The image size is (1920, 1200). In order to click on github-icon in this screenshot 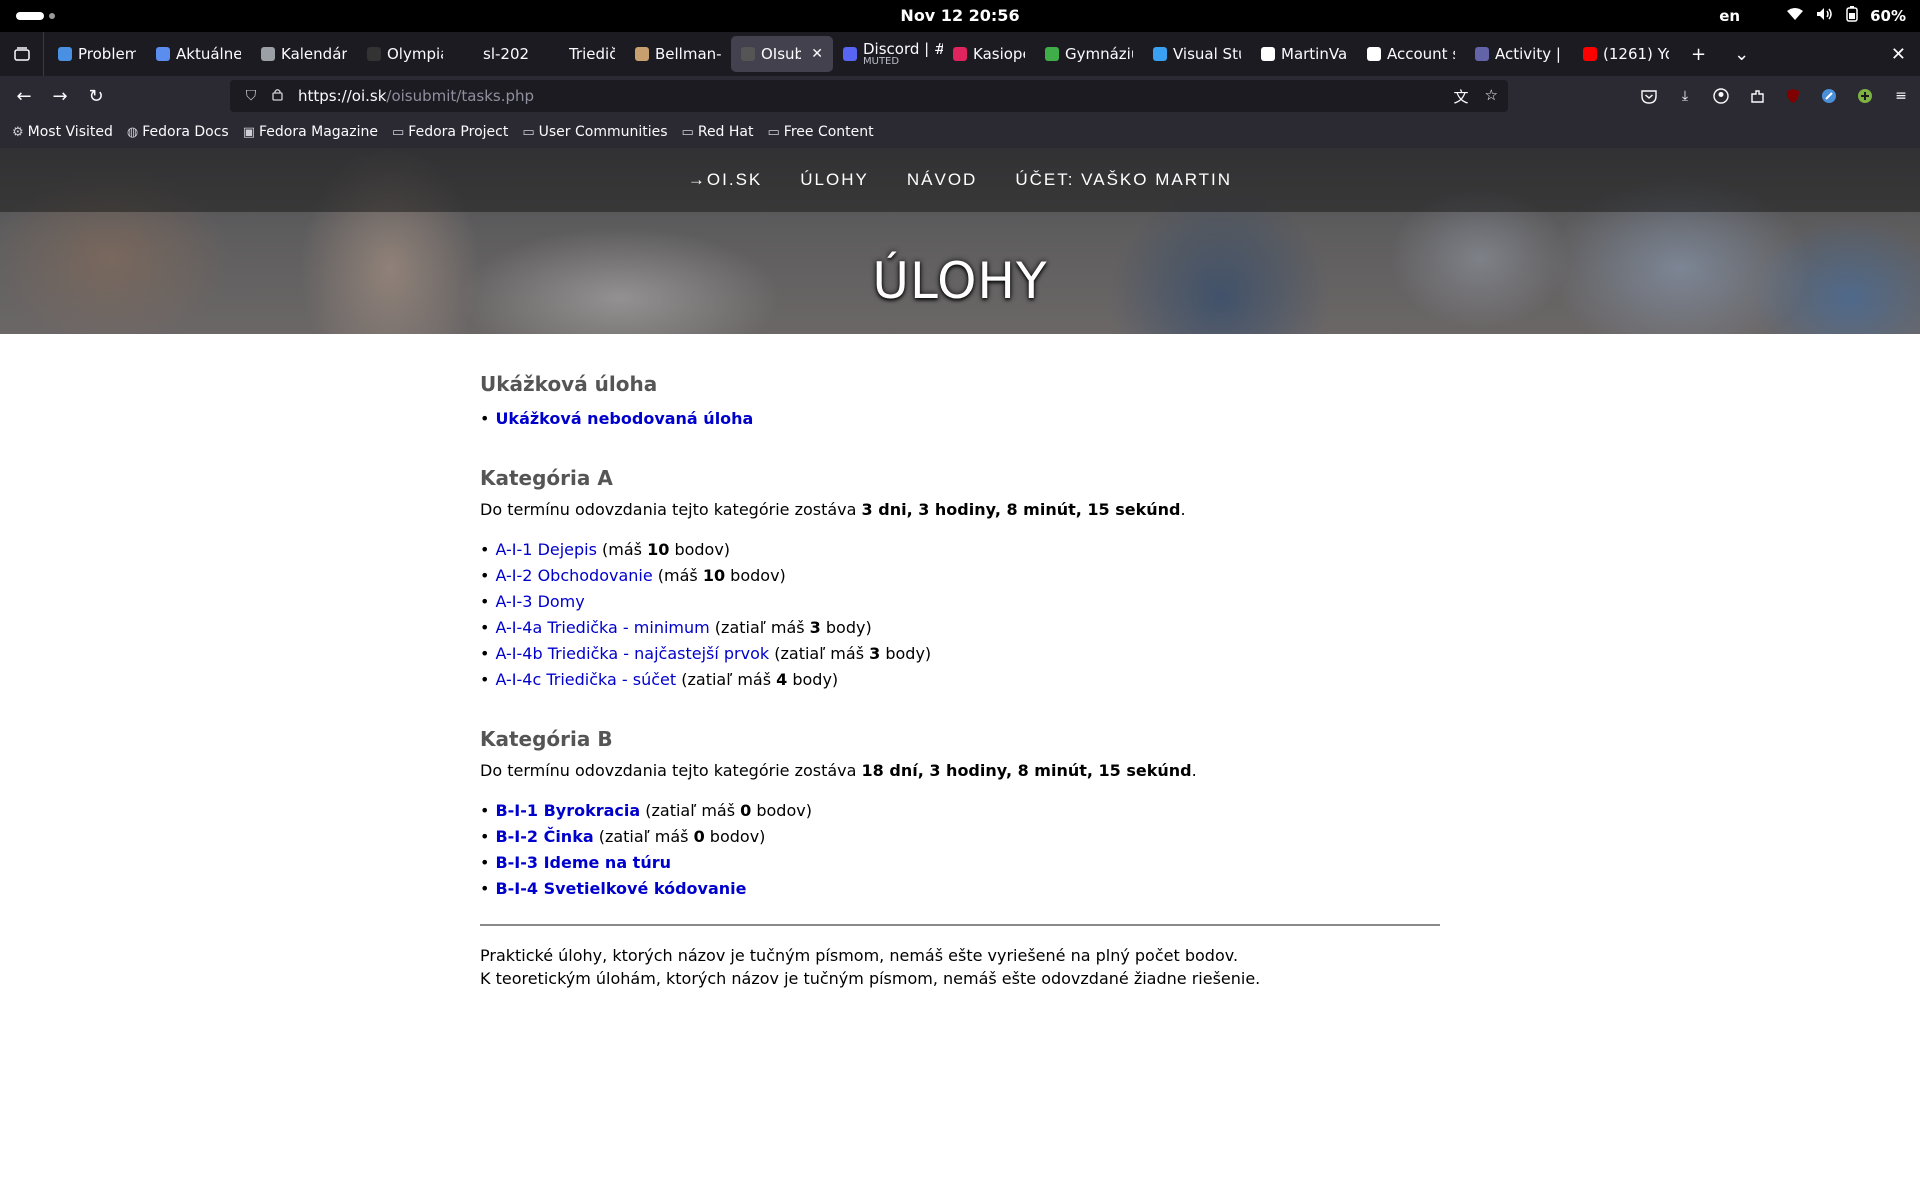, I will do `click(1374, 54)`.